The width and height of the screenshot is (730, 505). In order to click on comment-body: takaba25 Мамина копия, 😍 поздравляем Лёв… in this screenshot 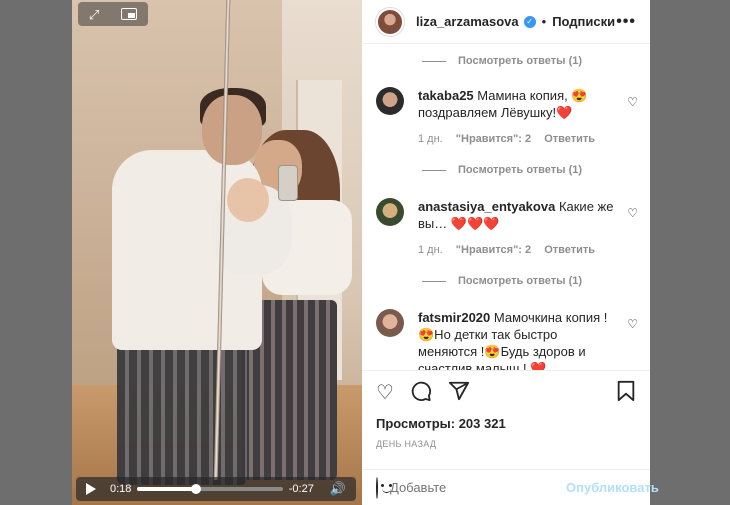, I will do `click(519, 117)`.